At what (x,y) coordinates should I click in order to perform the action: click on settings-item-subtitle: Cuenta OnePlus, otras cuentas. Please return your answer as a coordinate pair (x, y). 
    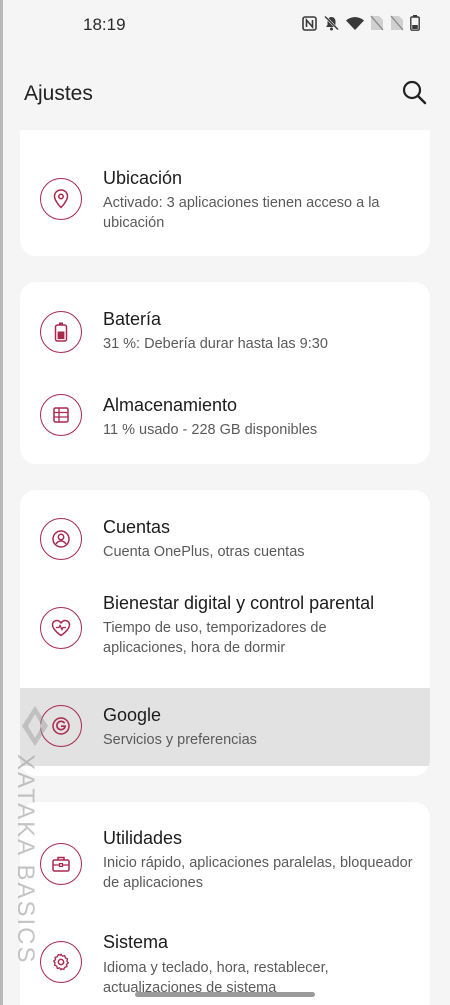
    Looking at the image, I should click on (204, 552).